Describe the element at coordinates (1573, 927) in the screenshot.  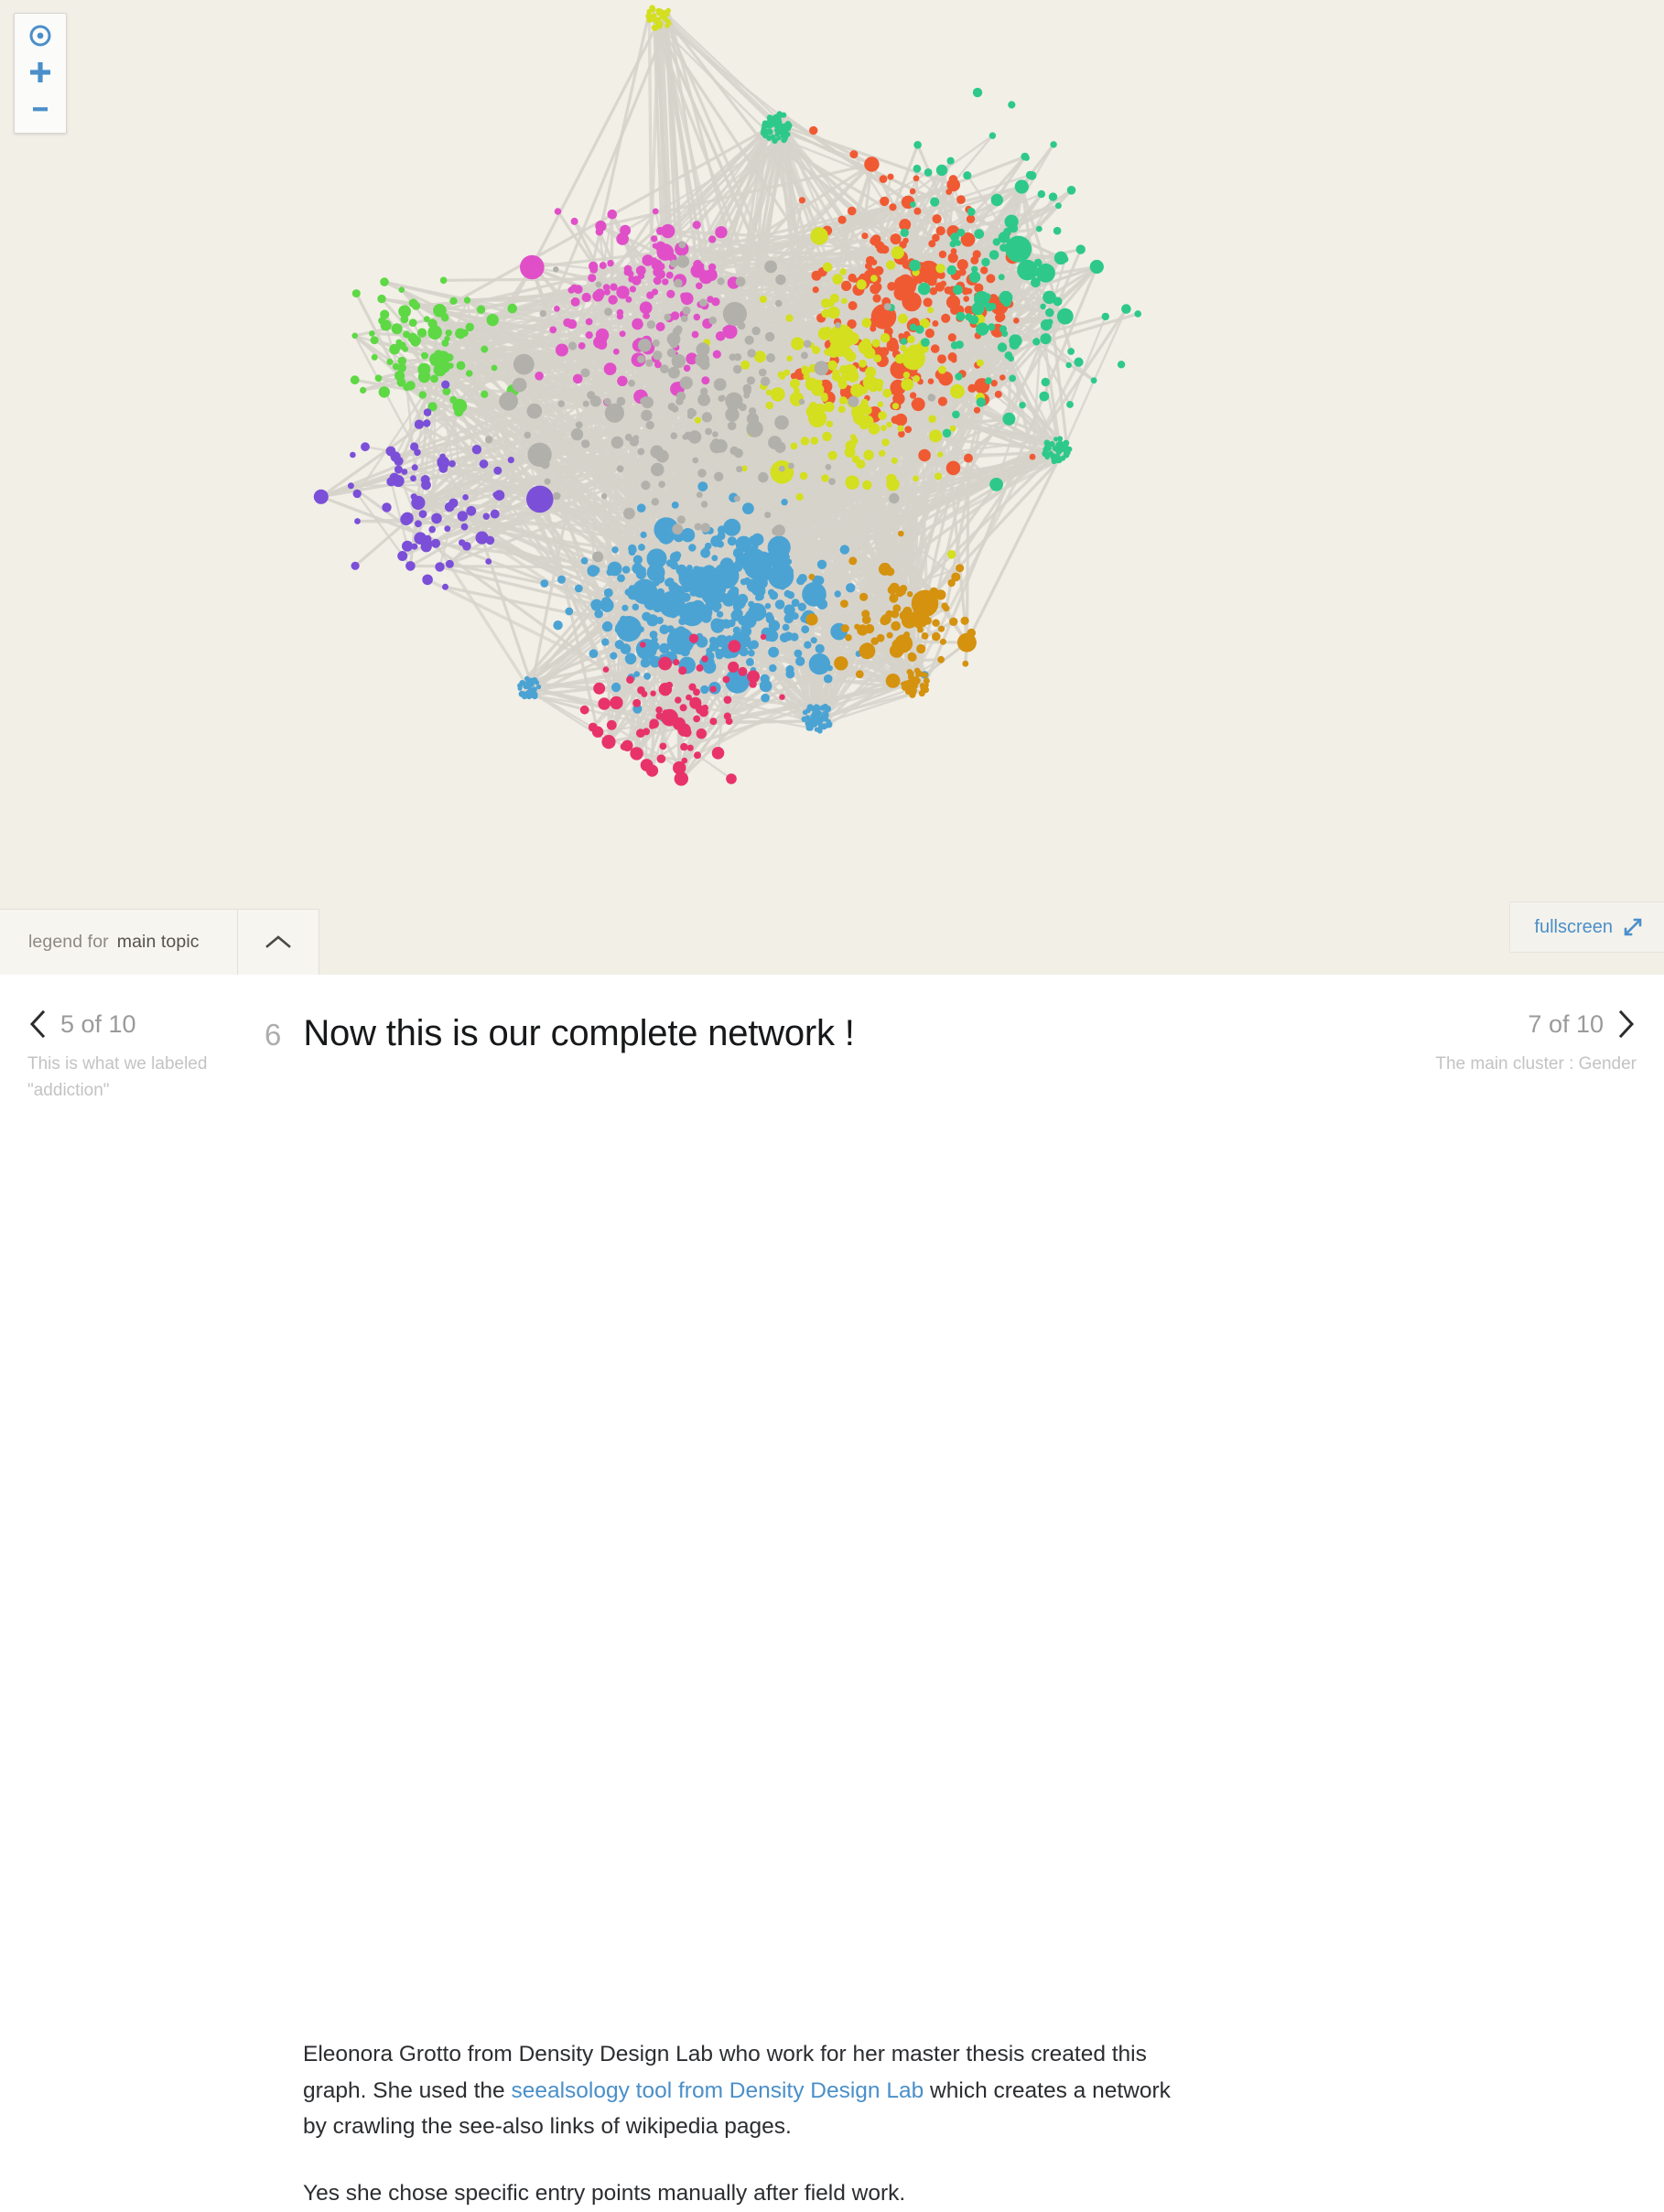
I see `fullscreen-label: fullscreen` at that location.